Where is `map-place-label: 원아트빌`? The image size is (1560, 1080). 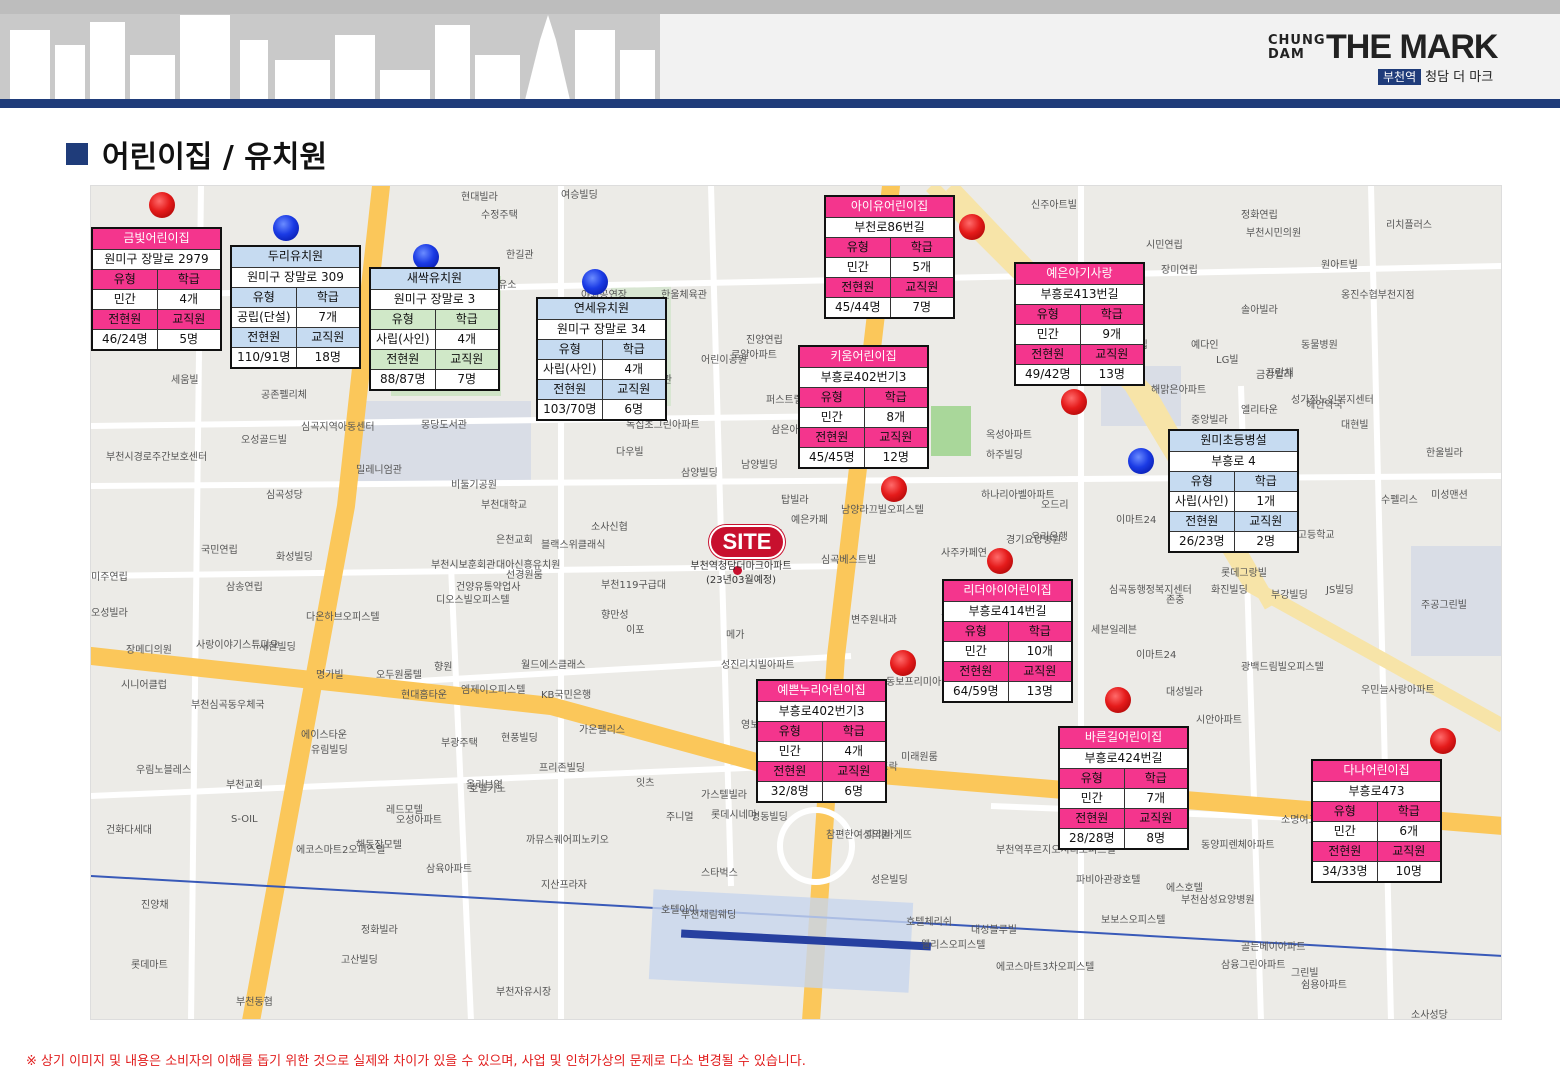 map-place-label: 원아트빌 is located at coordinates (1339, 265).